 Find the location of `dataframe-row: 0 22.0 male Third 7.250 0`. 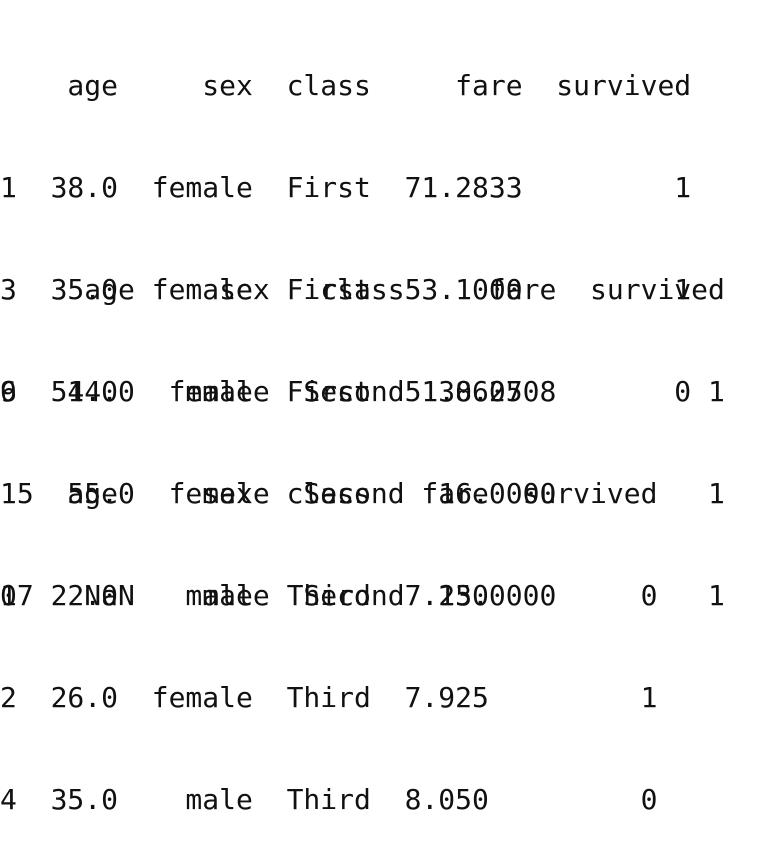

dataframe-row: 0 22.0 male Third 7.250 0 is located at coordinates (329, 595).